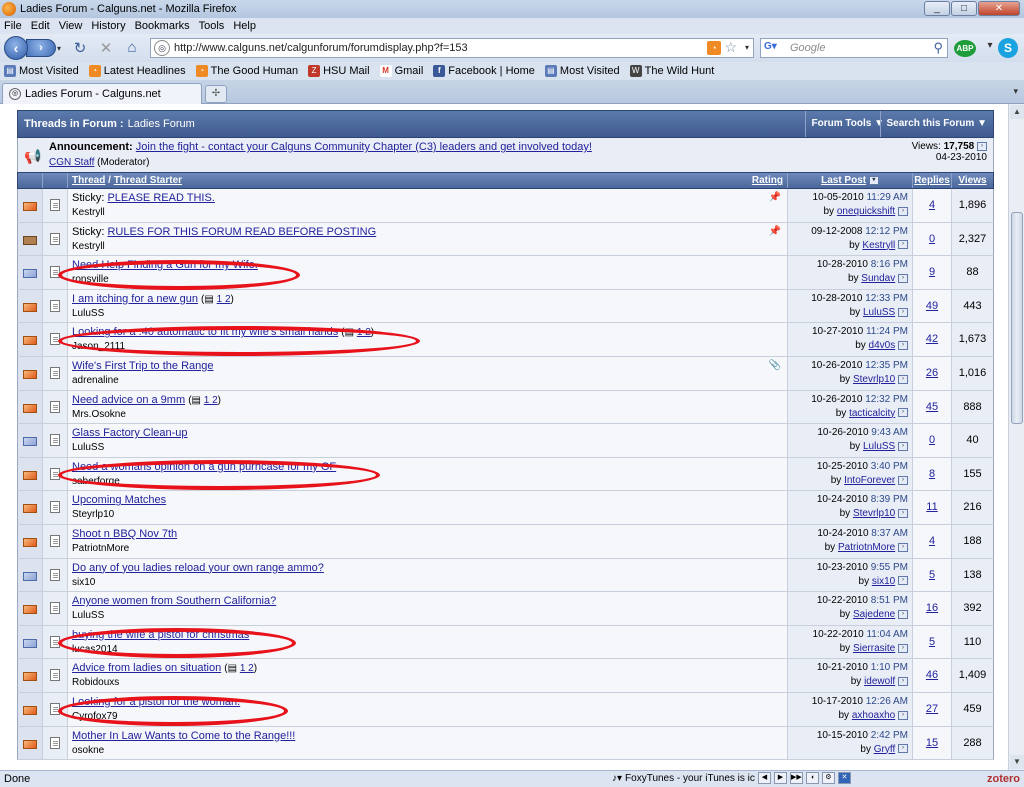 This screenshot has width=1024, height=787. What do you see at coordinates (772, 48) in the screenshot?
I see `google-icon: G▾` at bounding box center [772, 48].